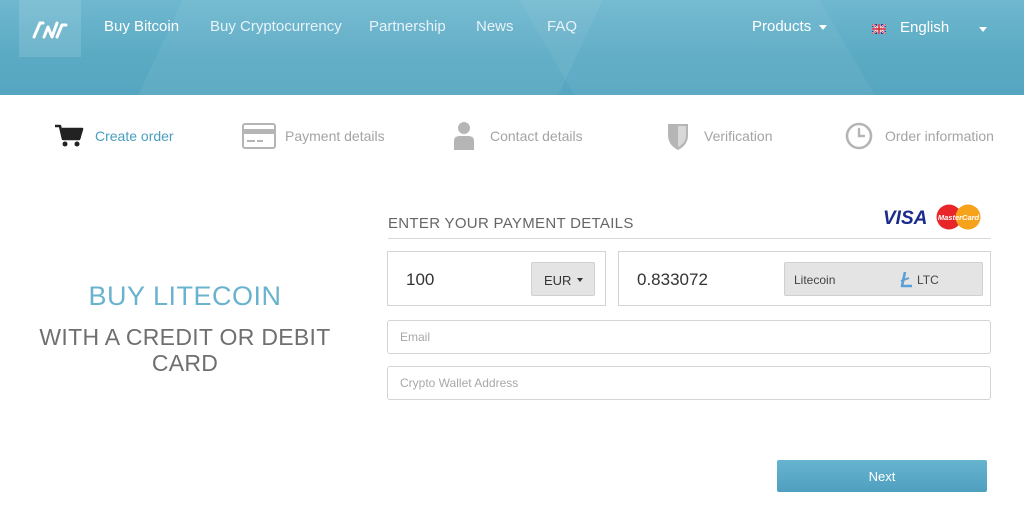 This screenshot has width=1024, height=530. Describe the element at coordinates (882, 476) in the screenshot. I see `next-button: Next` at that location.